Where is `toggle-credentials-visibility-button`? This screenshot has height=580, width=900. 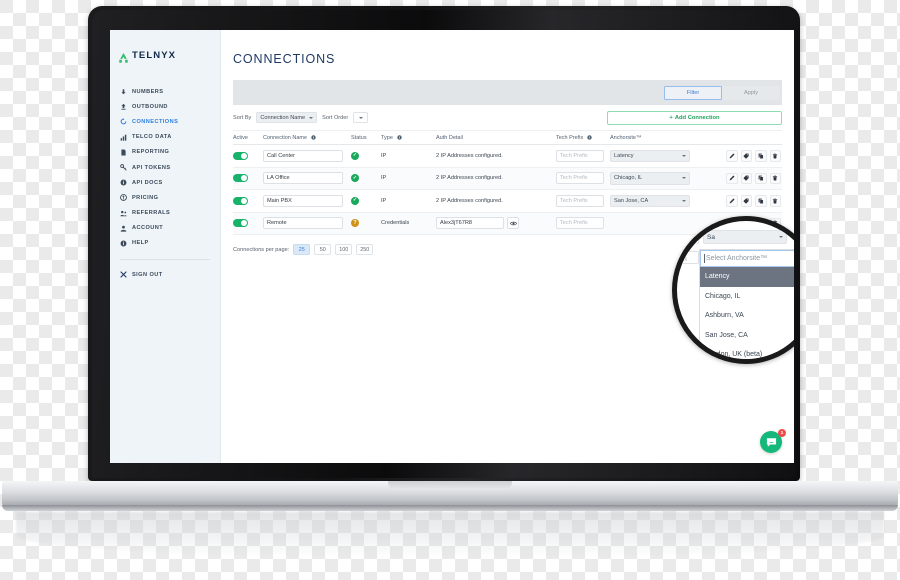 toggle-credentials-visibility-button is located at coordinates (513, 223).